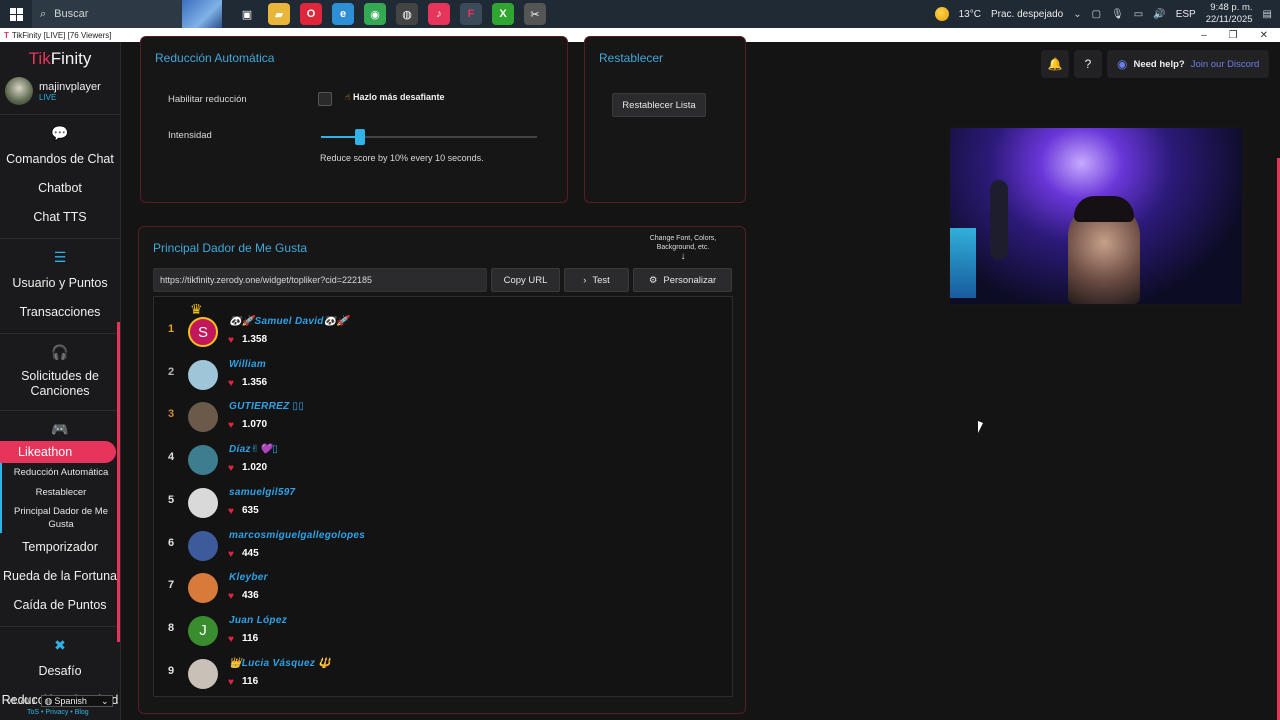 The image size is (1280, 720). Describe the element at coordinates (255, 382) in the screenshot. I see `like-count: 1.356` at that location.